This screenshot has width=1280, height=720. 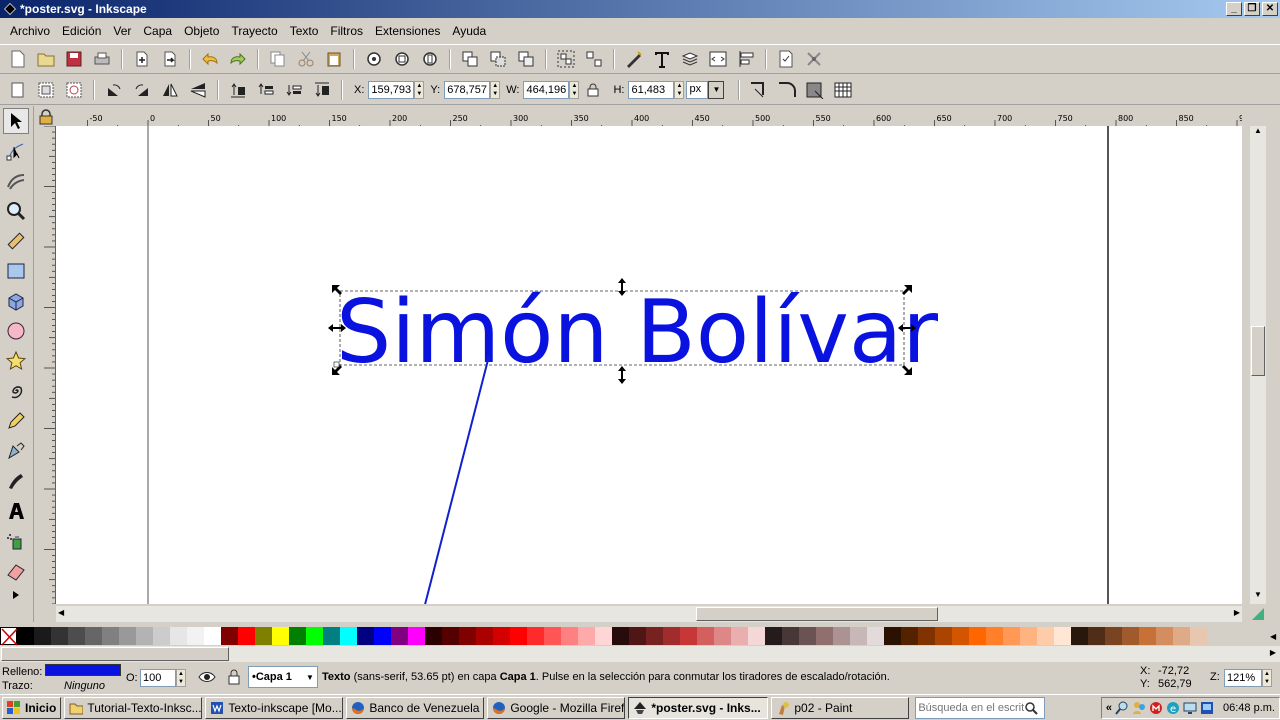 What do you see at coordinates (304, 31) in the screenshot?
I see `menu-texto: Texto` at bounding box center [304, 31].